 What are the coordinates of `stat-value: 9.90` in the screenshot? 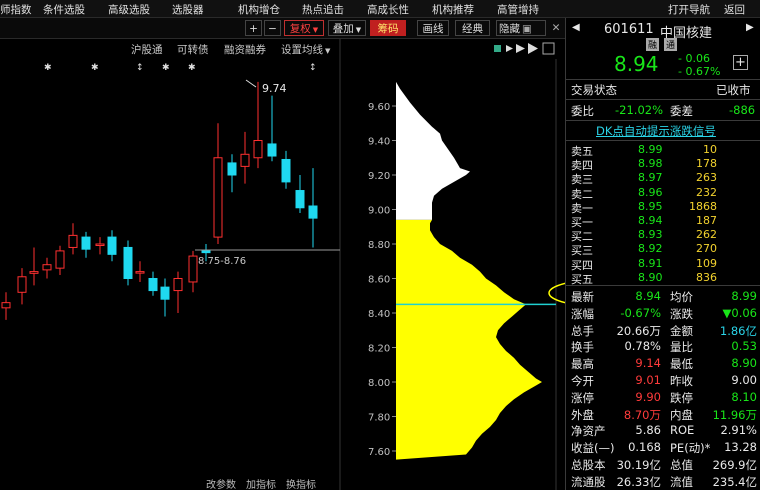 It's located at (648, 396).